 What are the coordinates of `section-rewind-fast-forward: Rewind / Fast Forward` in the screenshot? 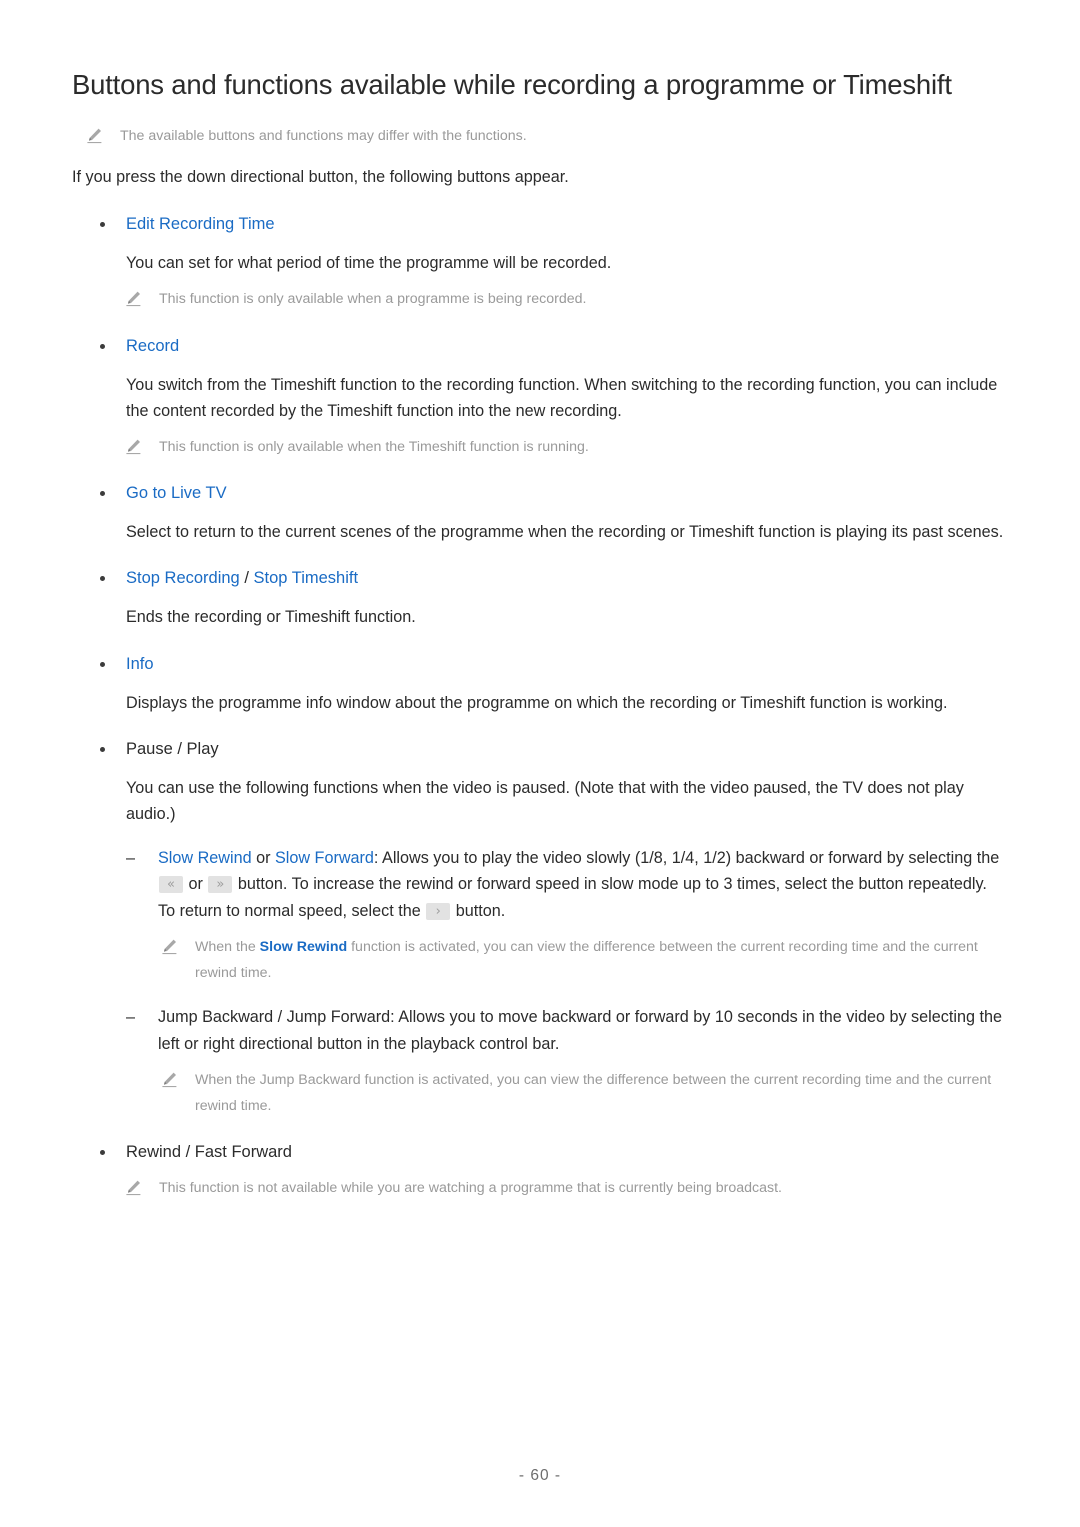 It's located at (540, 1153).